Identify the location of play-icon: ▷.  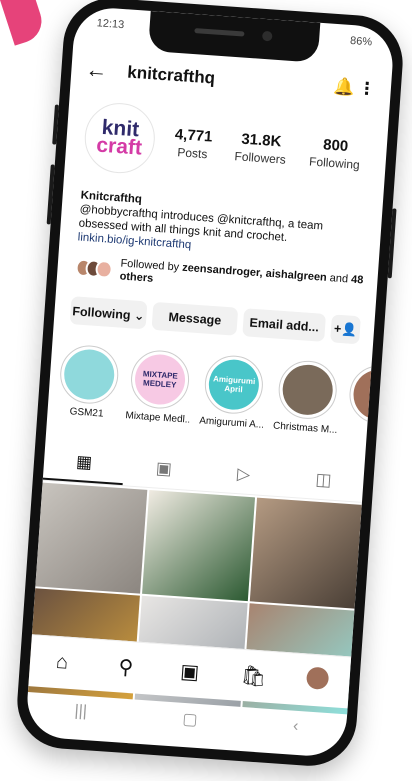
(243, 474).